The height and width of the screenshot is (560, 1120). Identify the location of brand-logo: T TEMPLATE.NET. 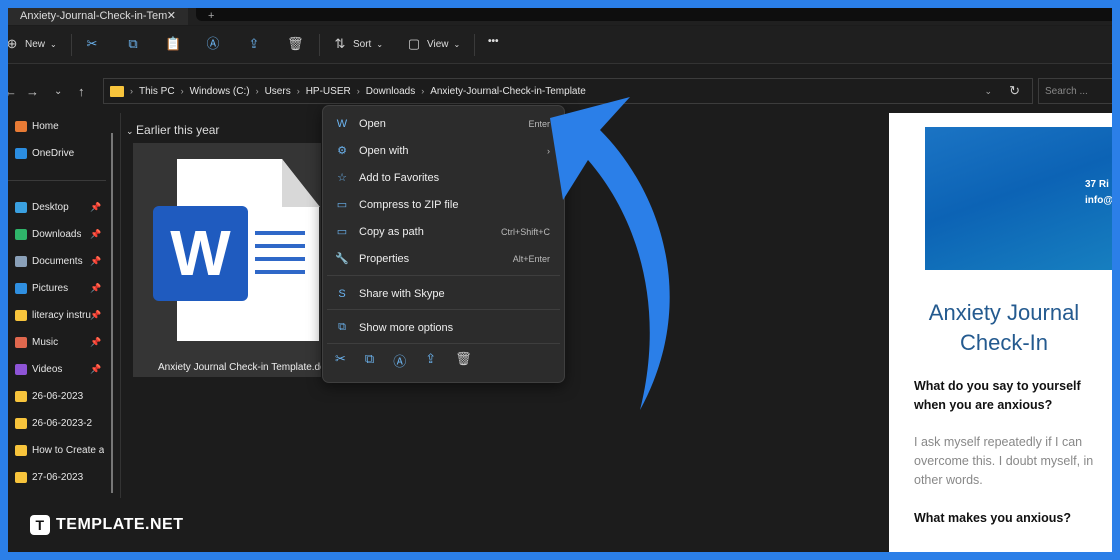
(106, 525).